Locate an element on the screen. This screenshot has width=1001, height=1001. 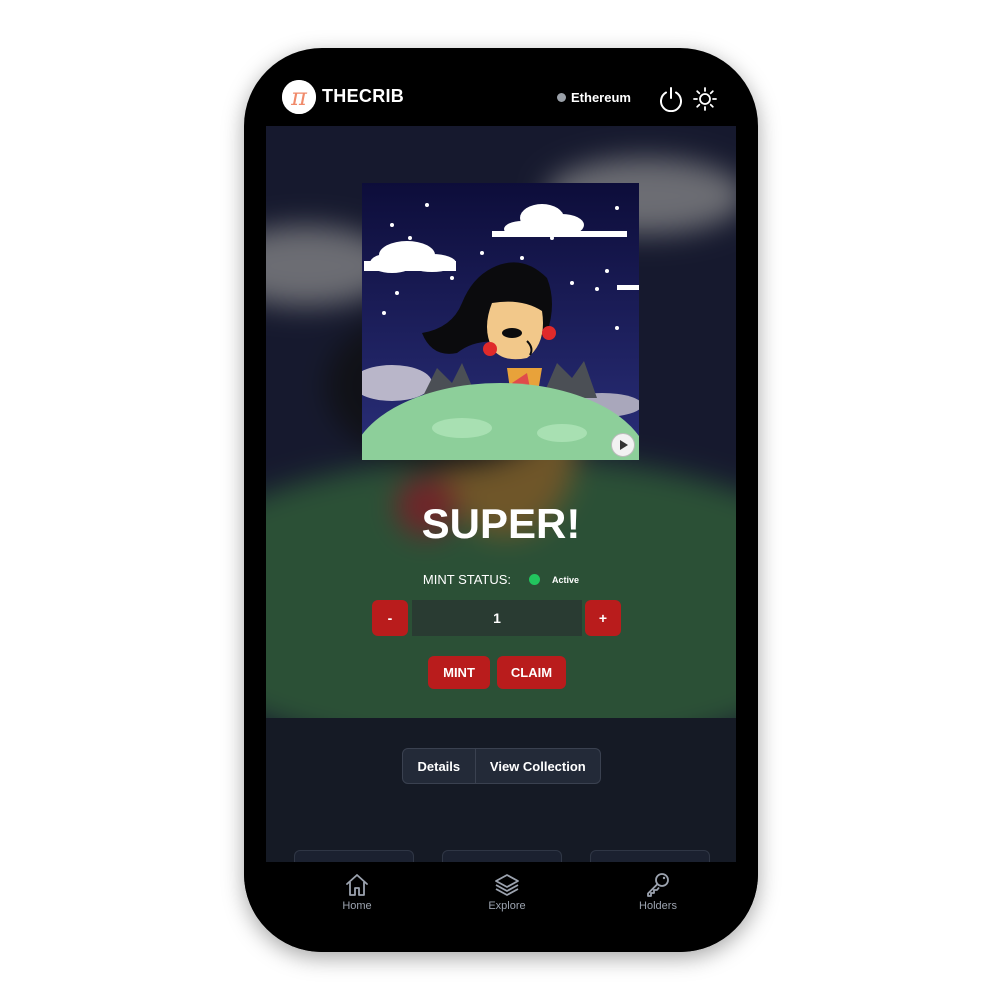
nav-explore: Explore is located at coordinates (507, 892).